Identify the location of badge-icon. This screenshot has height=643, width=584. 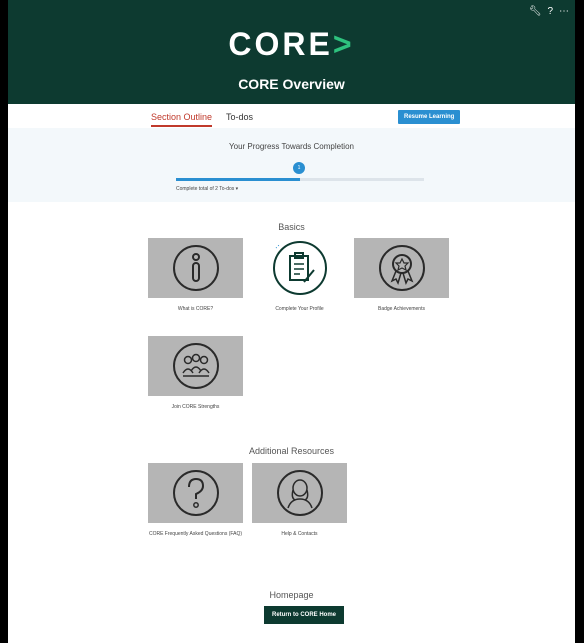
(401, 268).